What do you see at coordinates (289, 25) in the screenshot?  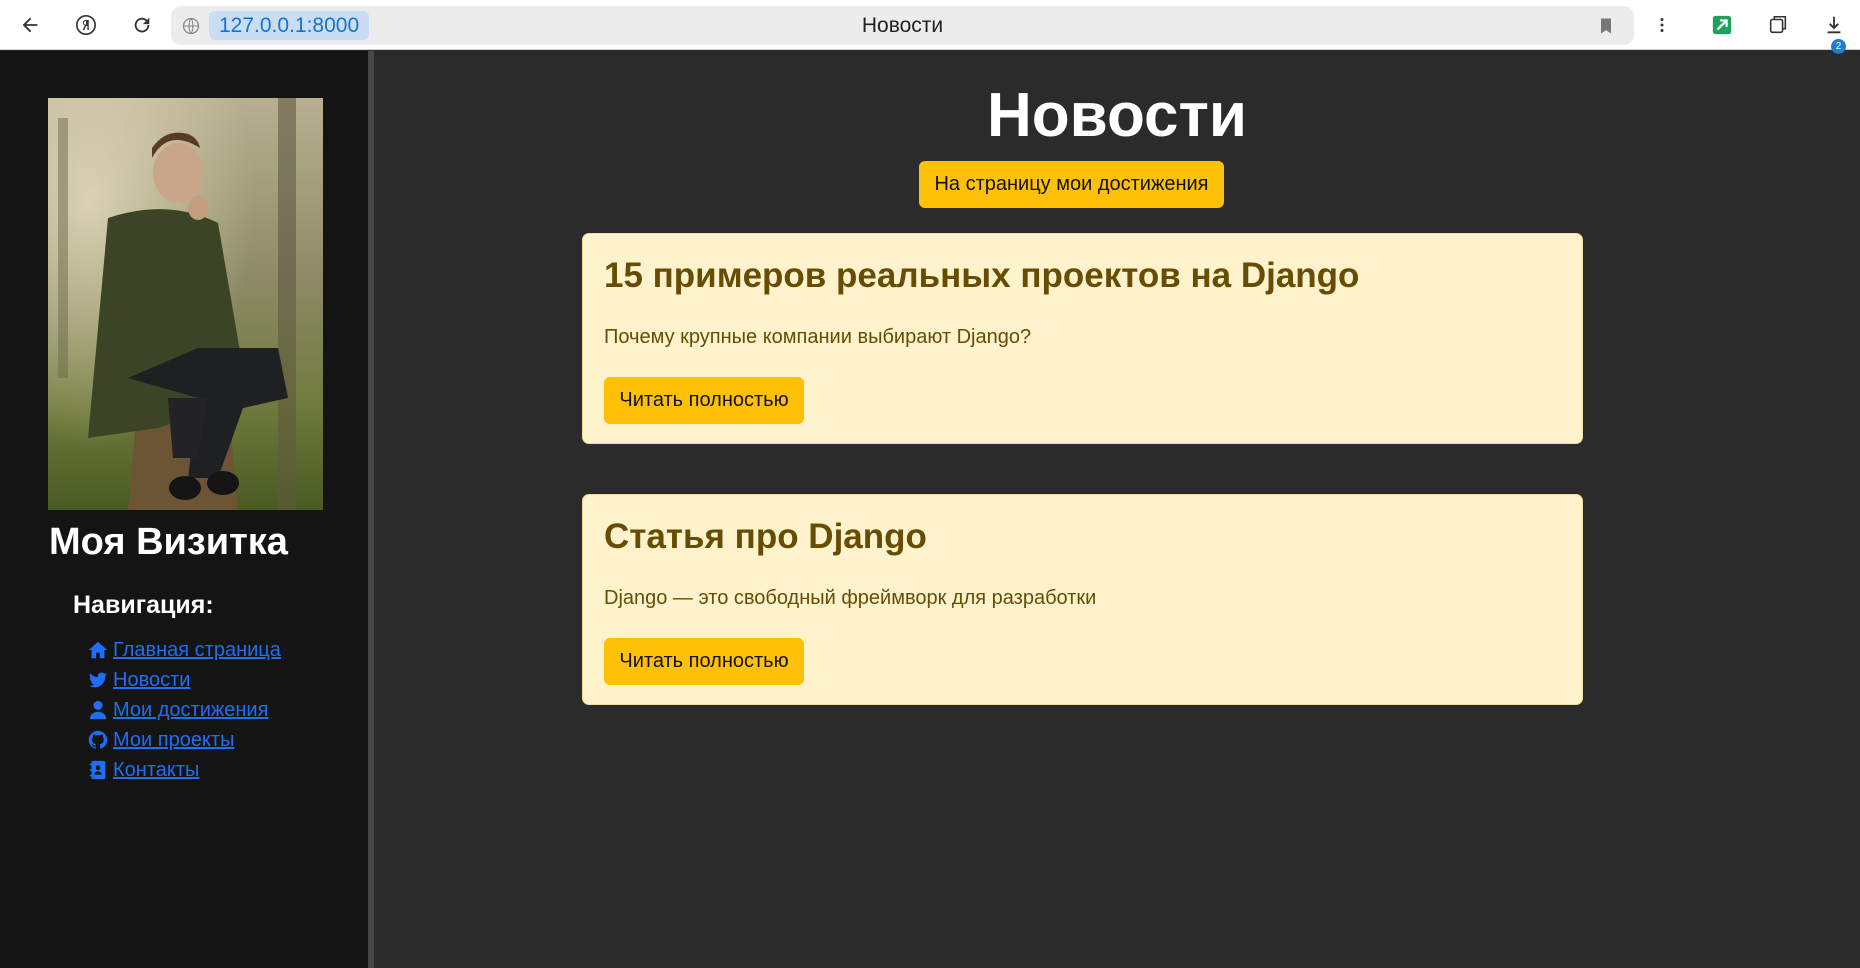 I see `url-text: 127.0.0.1:8000` at bounding box center [289, 25].